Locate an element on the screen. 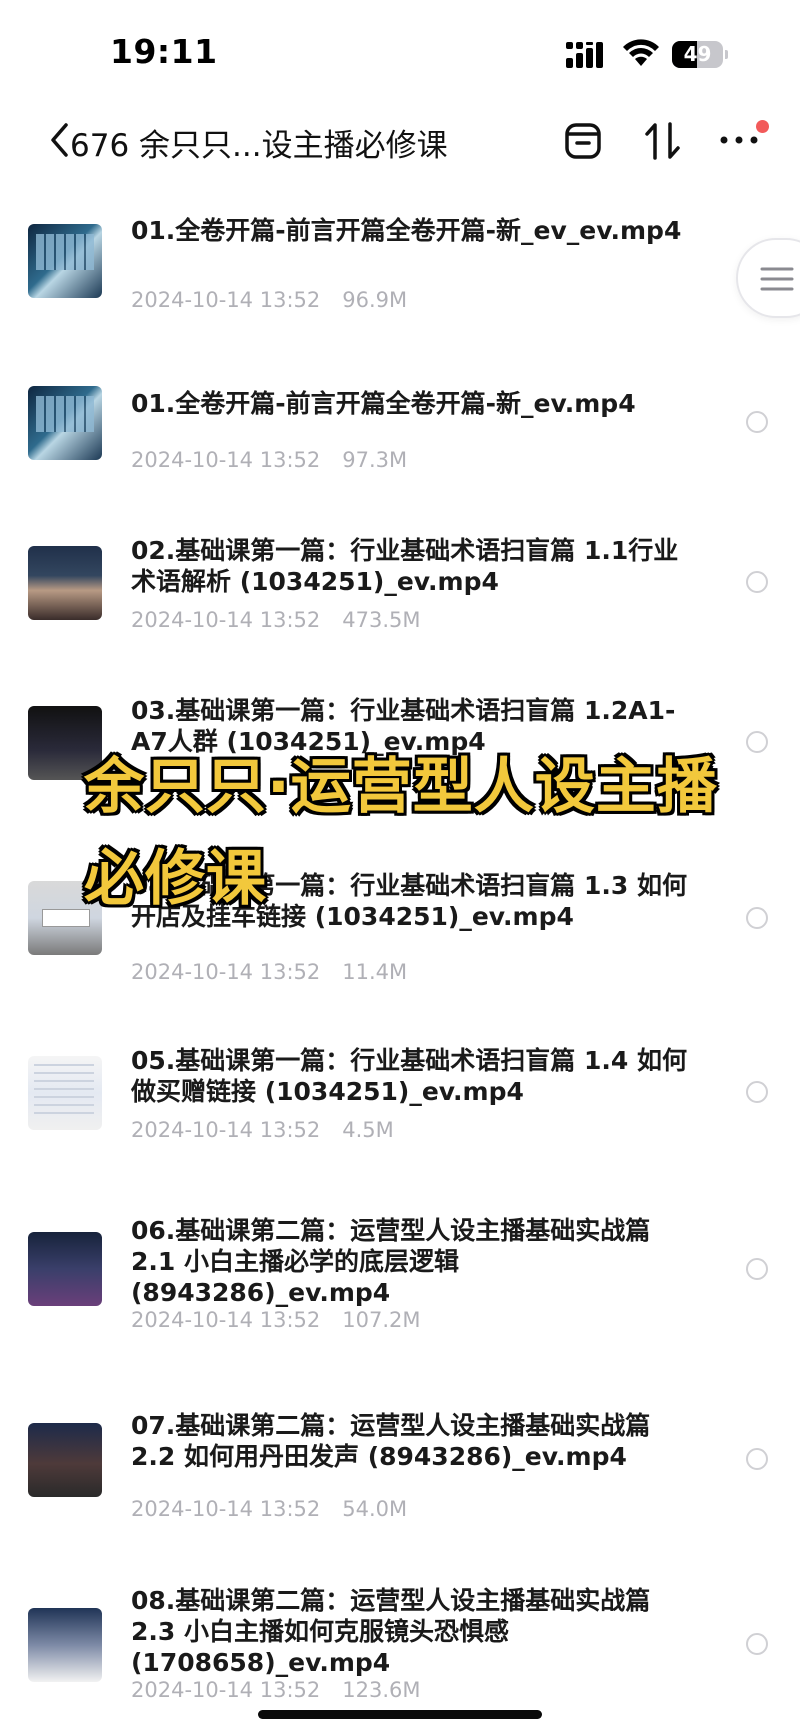 This screenshot has height=1734, width=800. file-meta: 2024-10-14 13:52 96.9M is located at coordinates (269, 300).